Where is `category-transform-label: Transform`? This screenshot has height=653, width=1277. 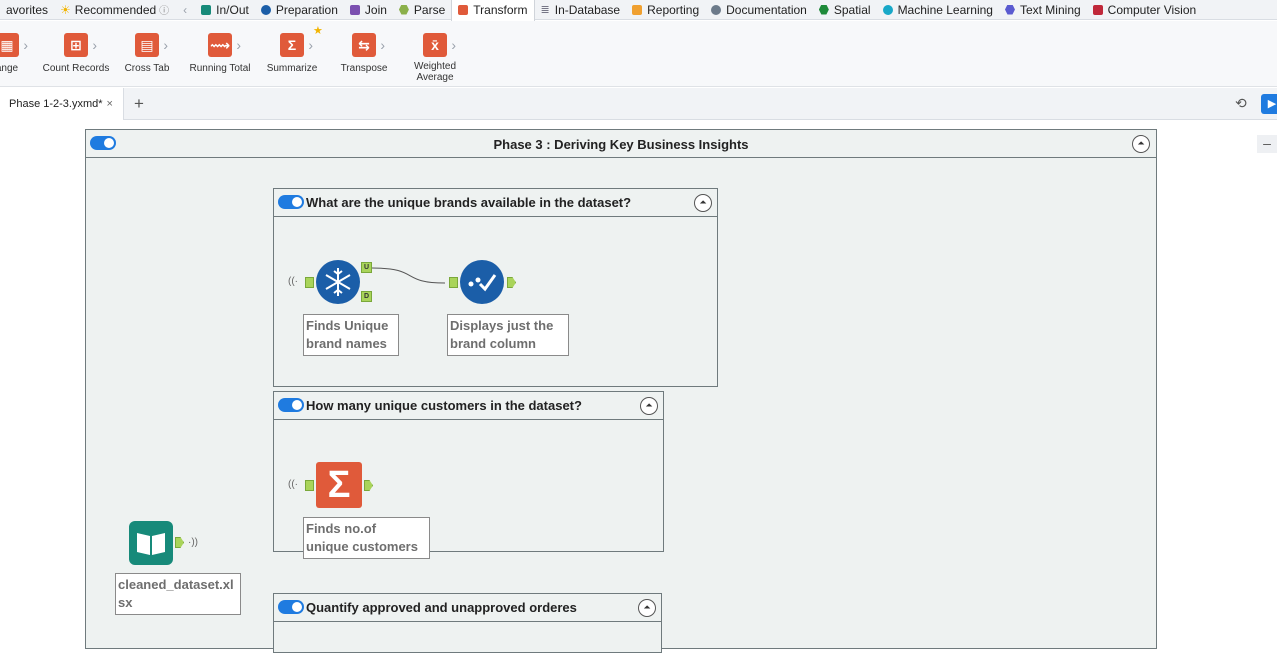
category-transform-label: Transform is located at coordinates (500, 9).